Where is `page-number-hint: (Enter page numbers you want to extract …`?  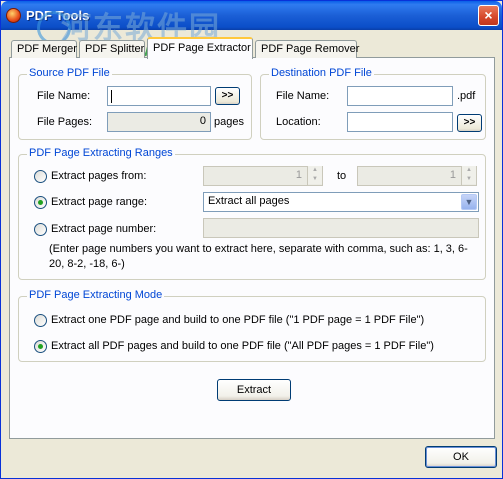 page-number-hint: (Enter page numbers you want to extract … is located at coordinates (258, 256).